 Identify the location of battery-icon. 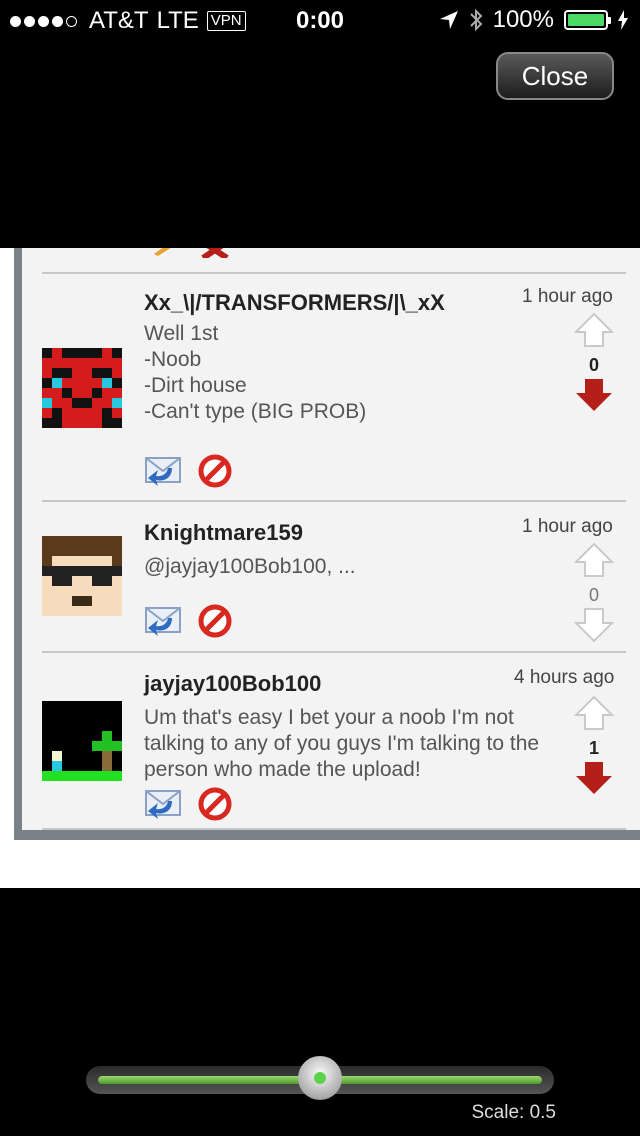
(587, 20).